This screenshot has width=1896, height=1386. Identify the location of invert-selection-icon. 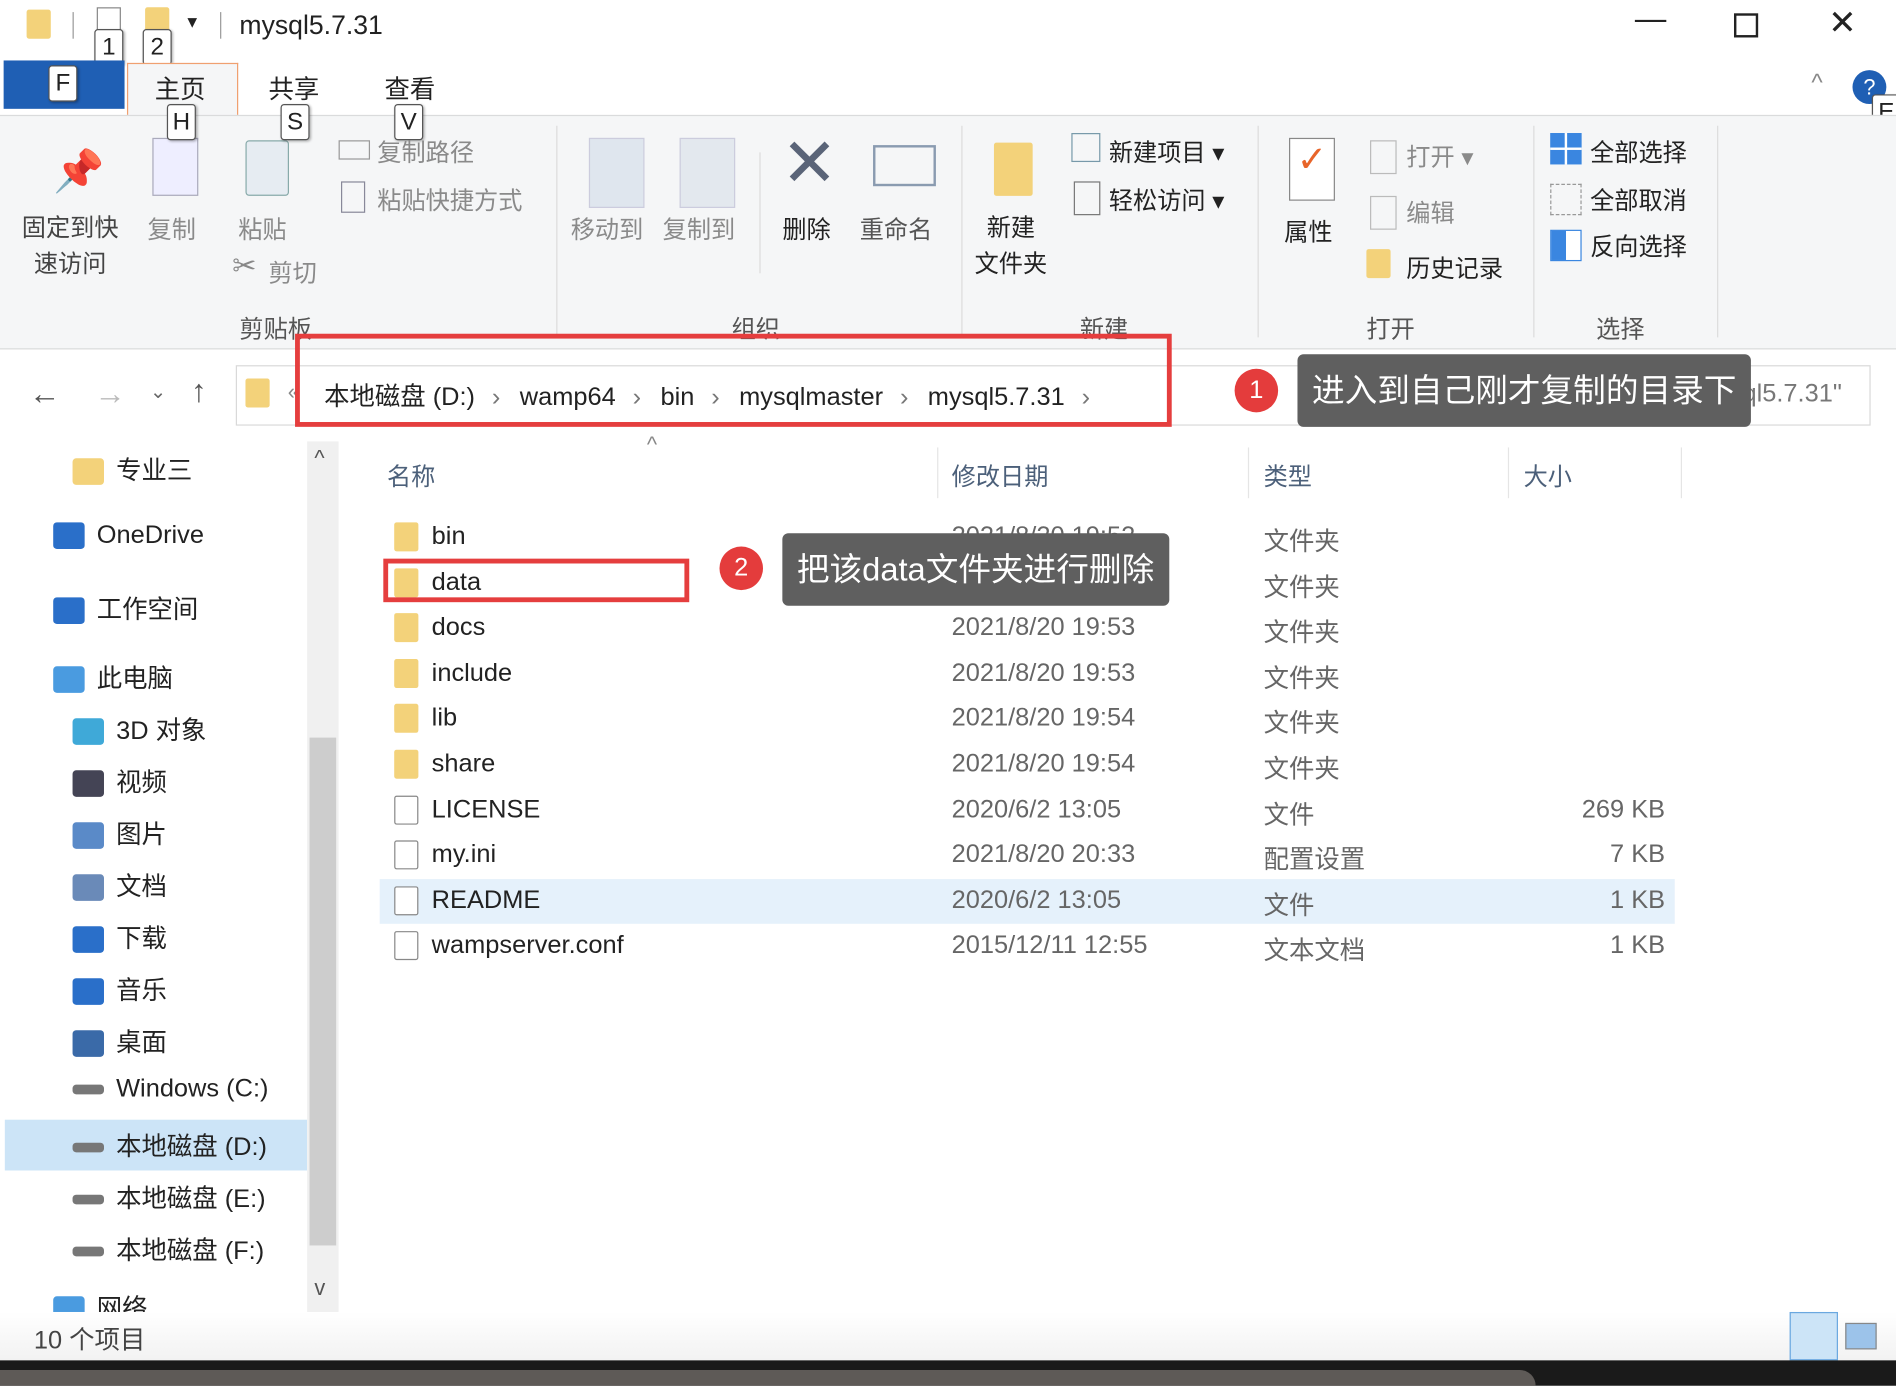
(1566, 245).